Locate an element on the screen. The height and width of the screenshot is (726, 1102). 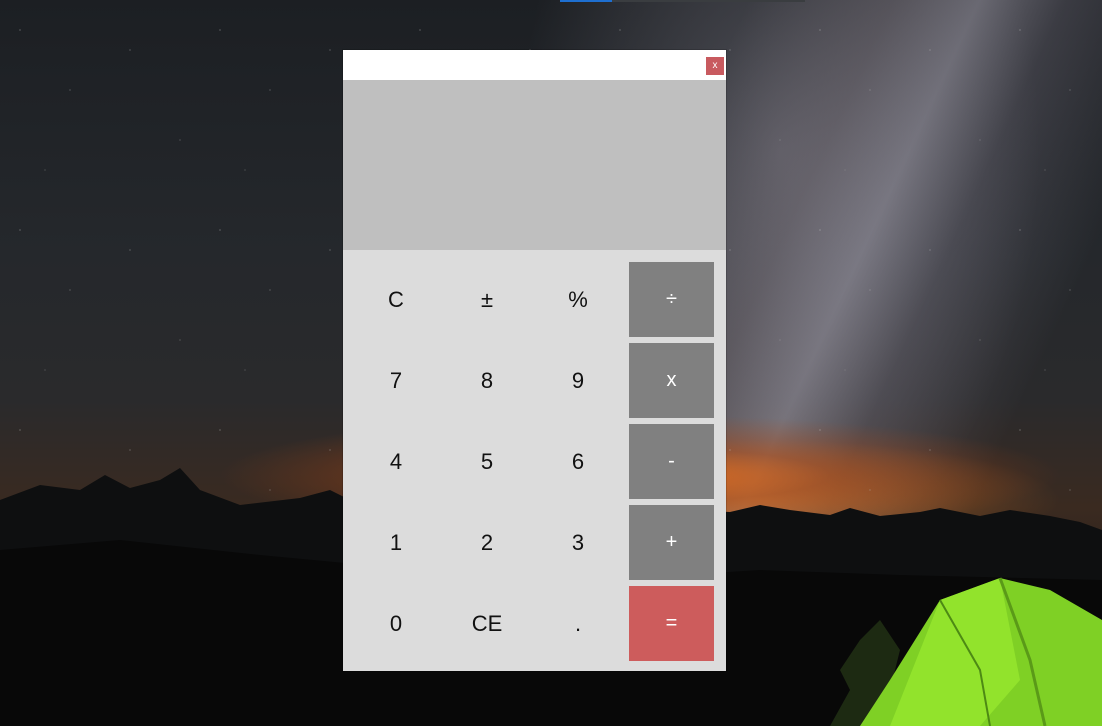
equals-button: = is located at coordinates (671, 623).